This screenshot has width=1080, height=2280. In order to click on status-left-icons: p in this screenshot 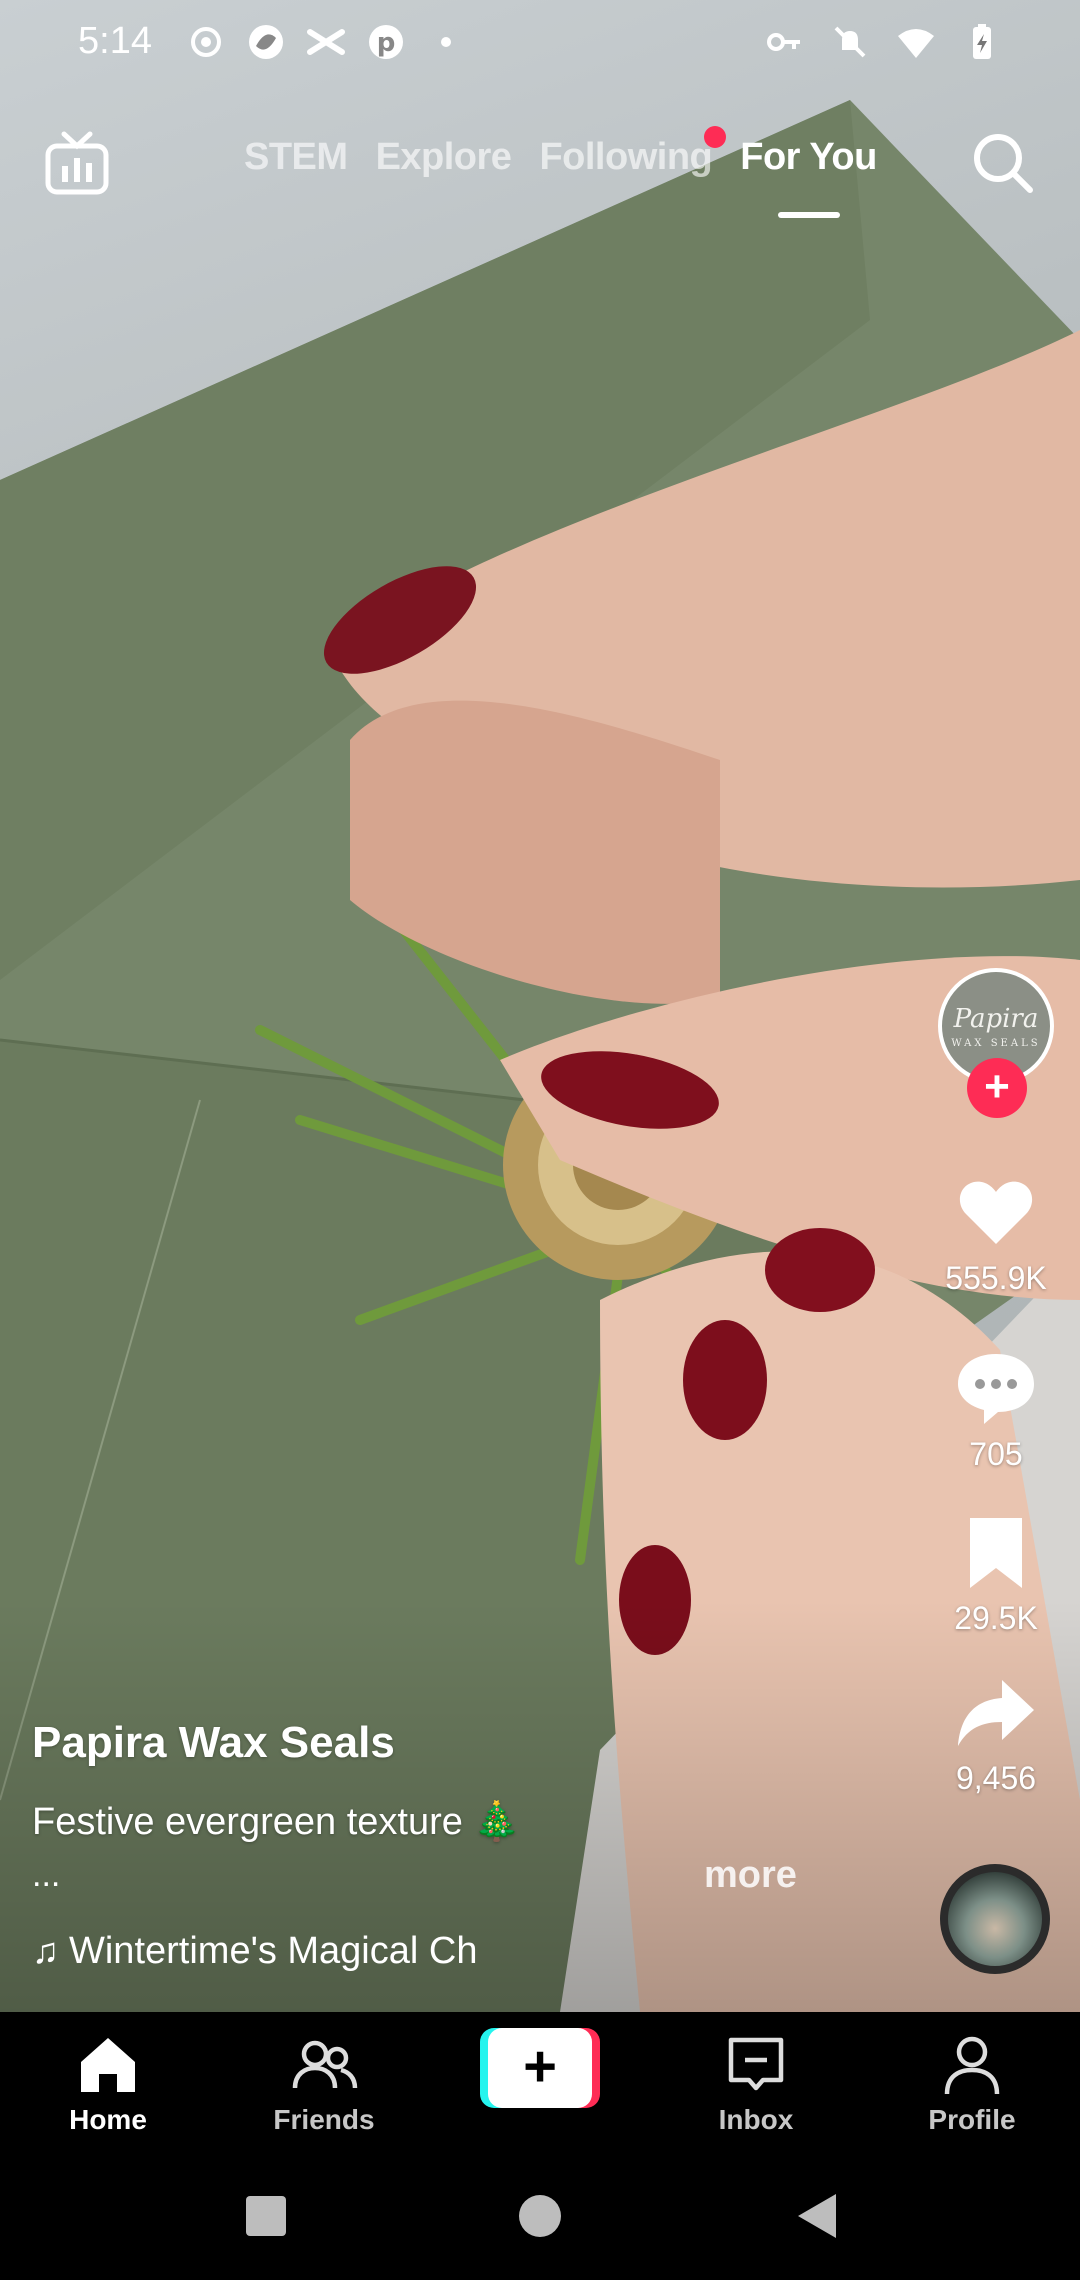, I will do `click(326, 42)`.